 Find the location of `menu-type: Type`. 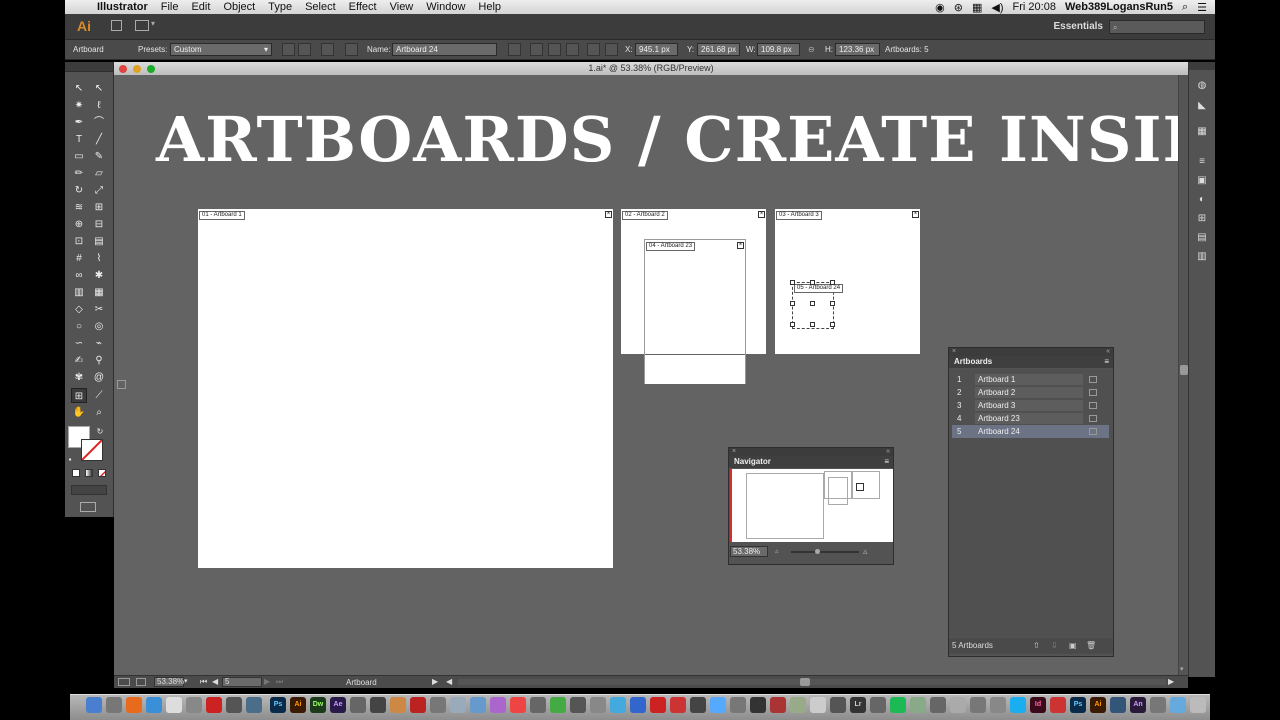

menu-type: Type is located at coordinates (280, 7).